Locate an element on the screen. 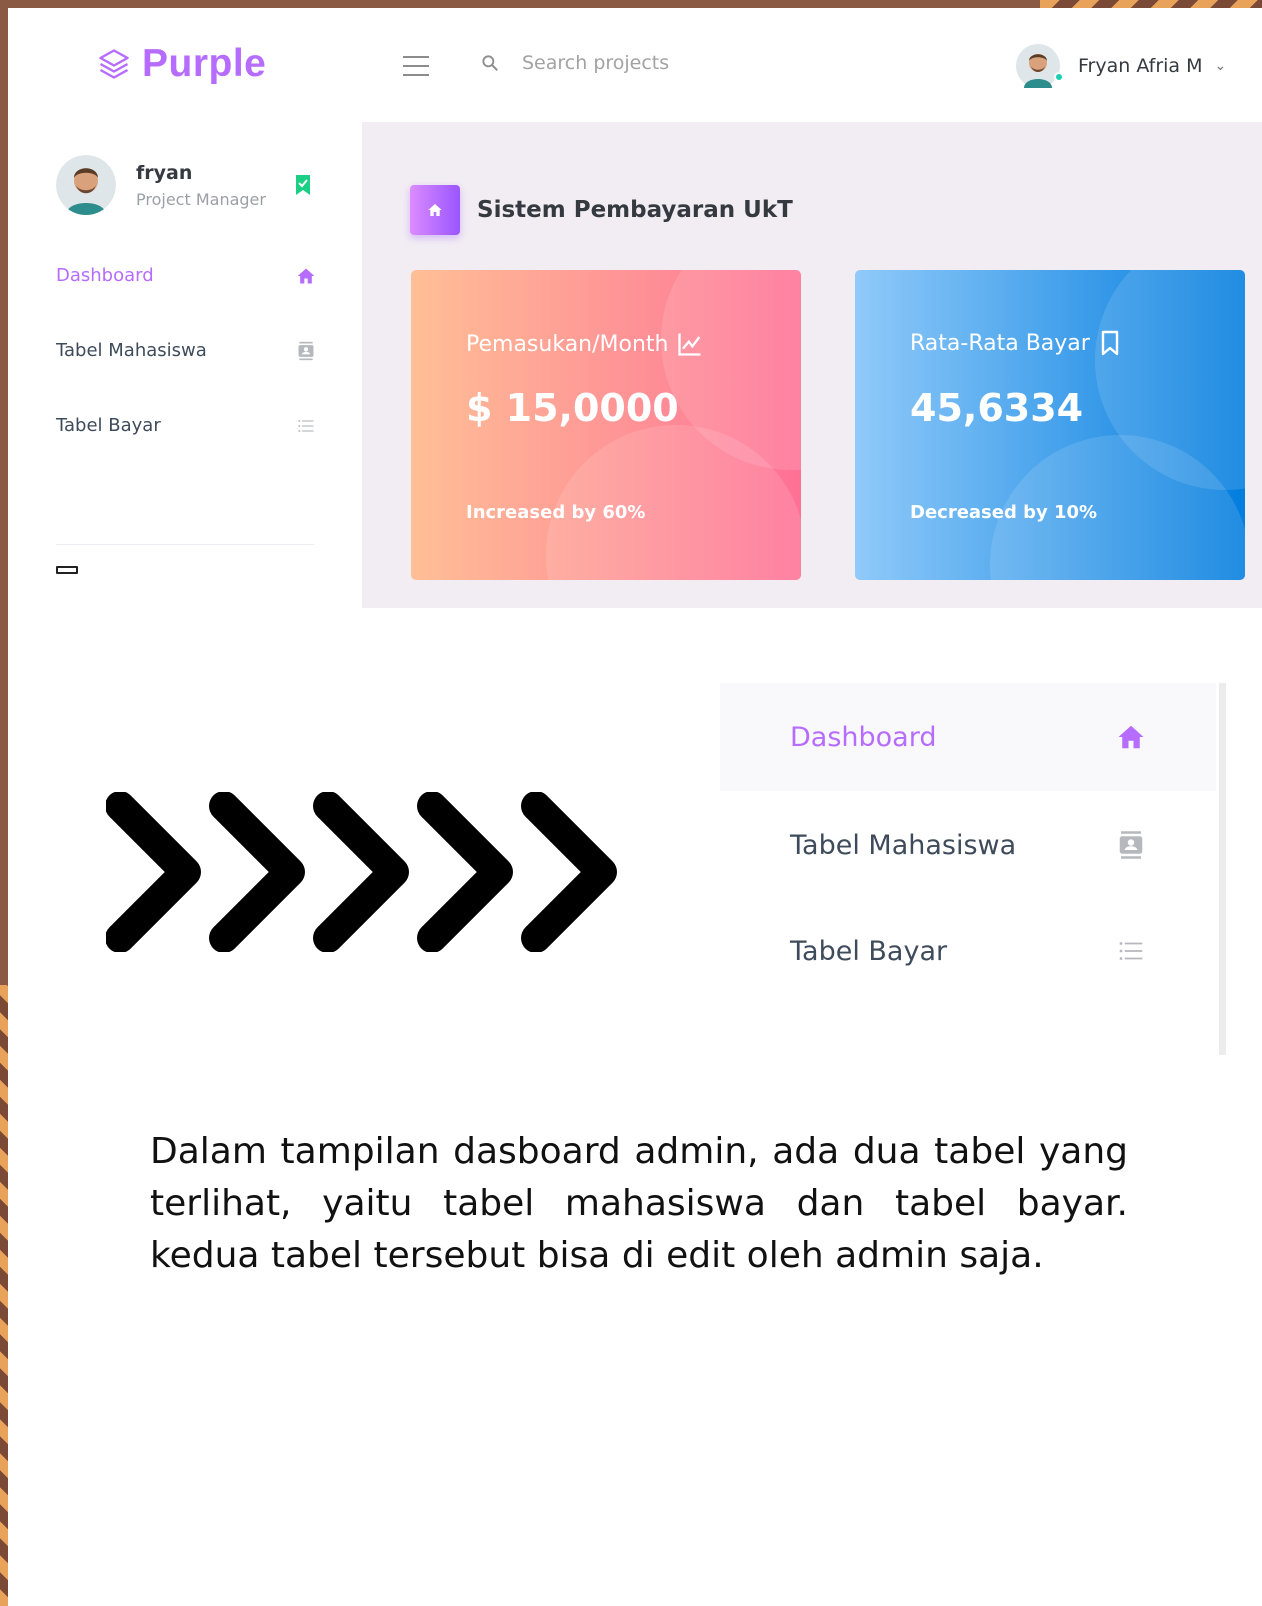 The image size is (1262, 1606). page-header: Sistem Pembayaran UkT is located at coordinates (601, 210).